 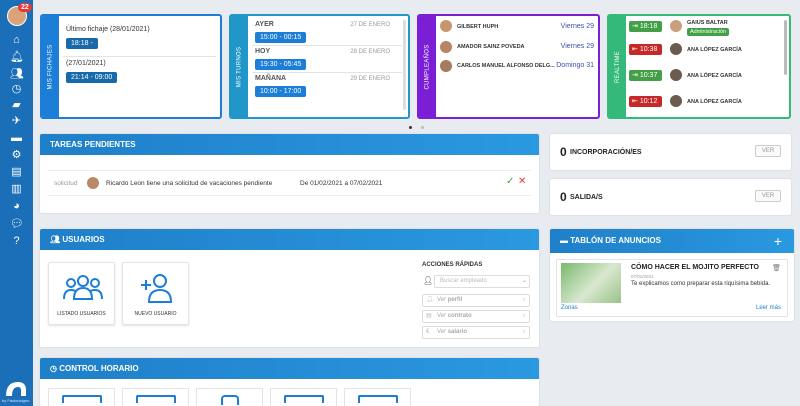 What do you see at coordinates (16, 189) in the screenshot?
I see `document-icon: ▥` at bounding box center [16, 189].